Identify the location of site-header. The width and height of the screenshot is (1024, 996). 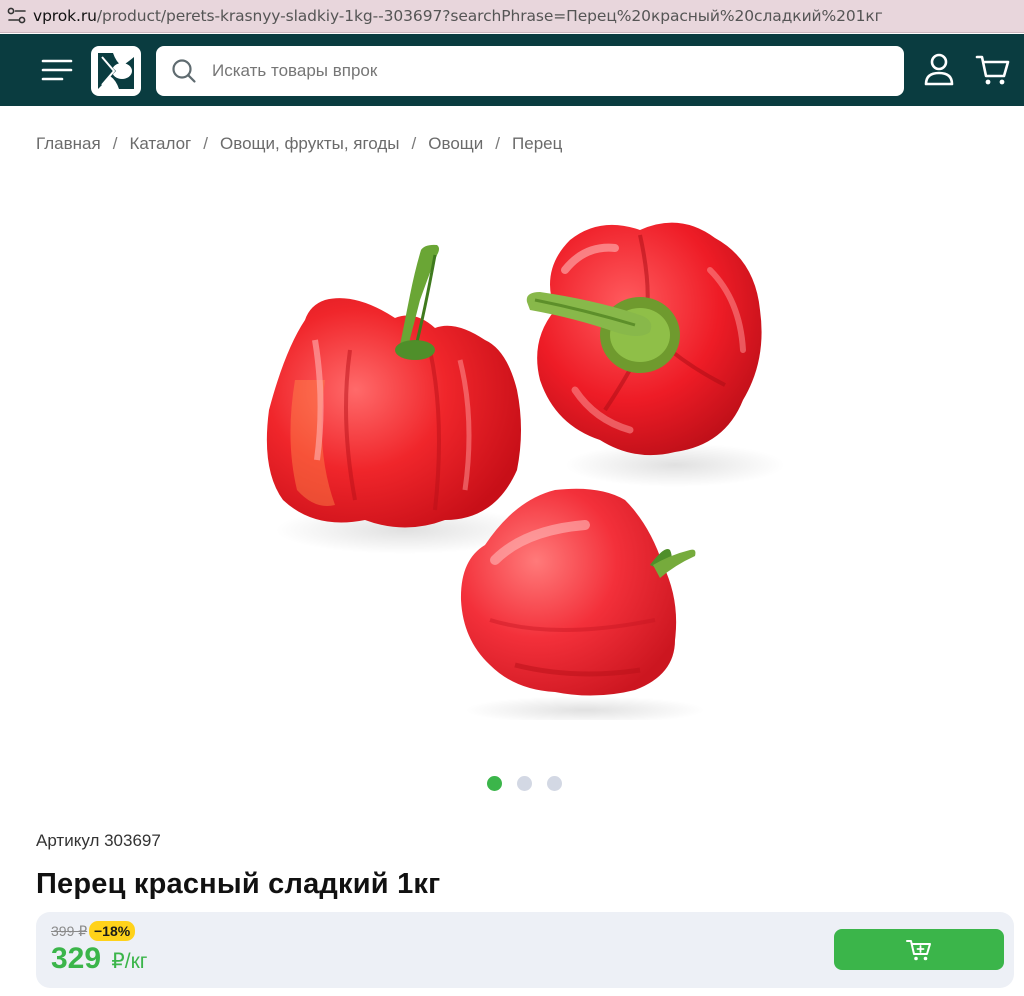
(512, 70).